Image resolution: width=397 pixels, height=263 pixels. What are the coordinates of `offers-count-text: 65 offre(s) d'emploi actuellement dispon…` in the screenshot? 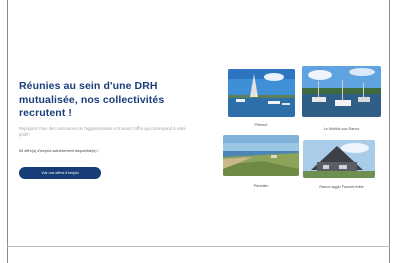 It's located at (59, 151).